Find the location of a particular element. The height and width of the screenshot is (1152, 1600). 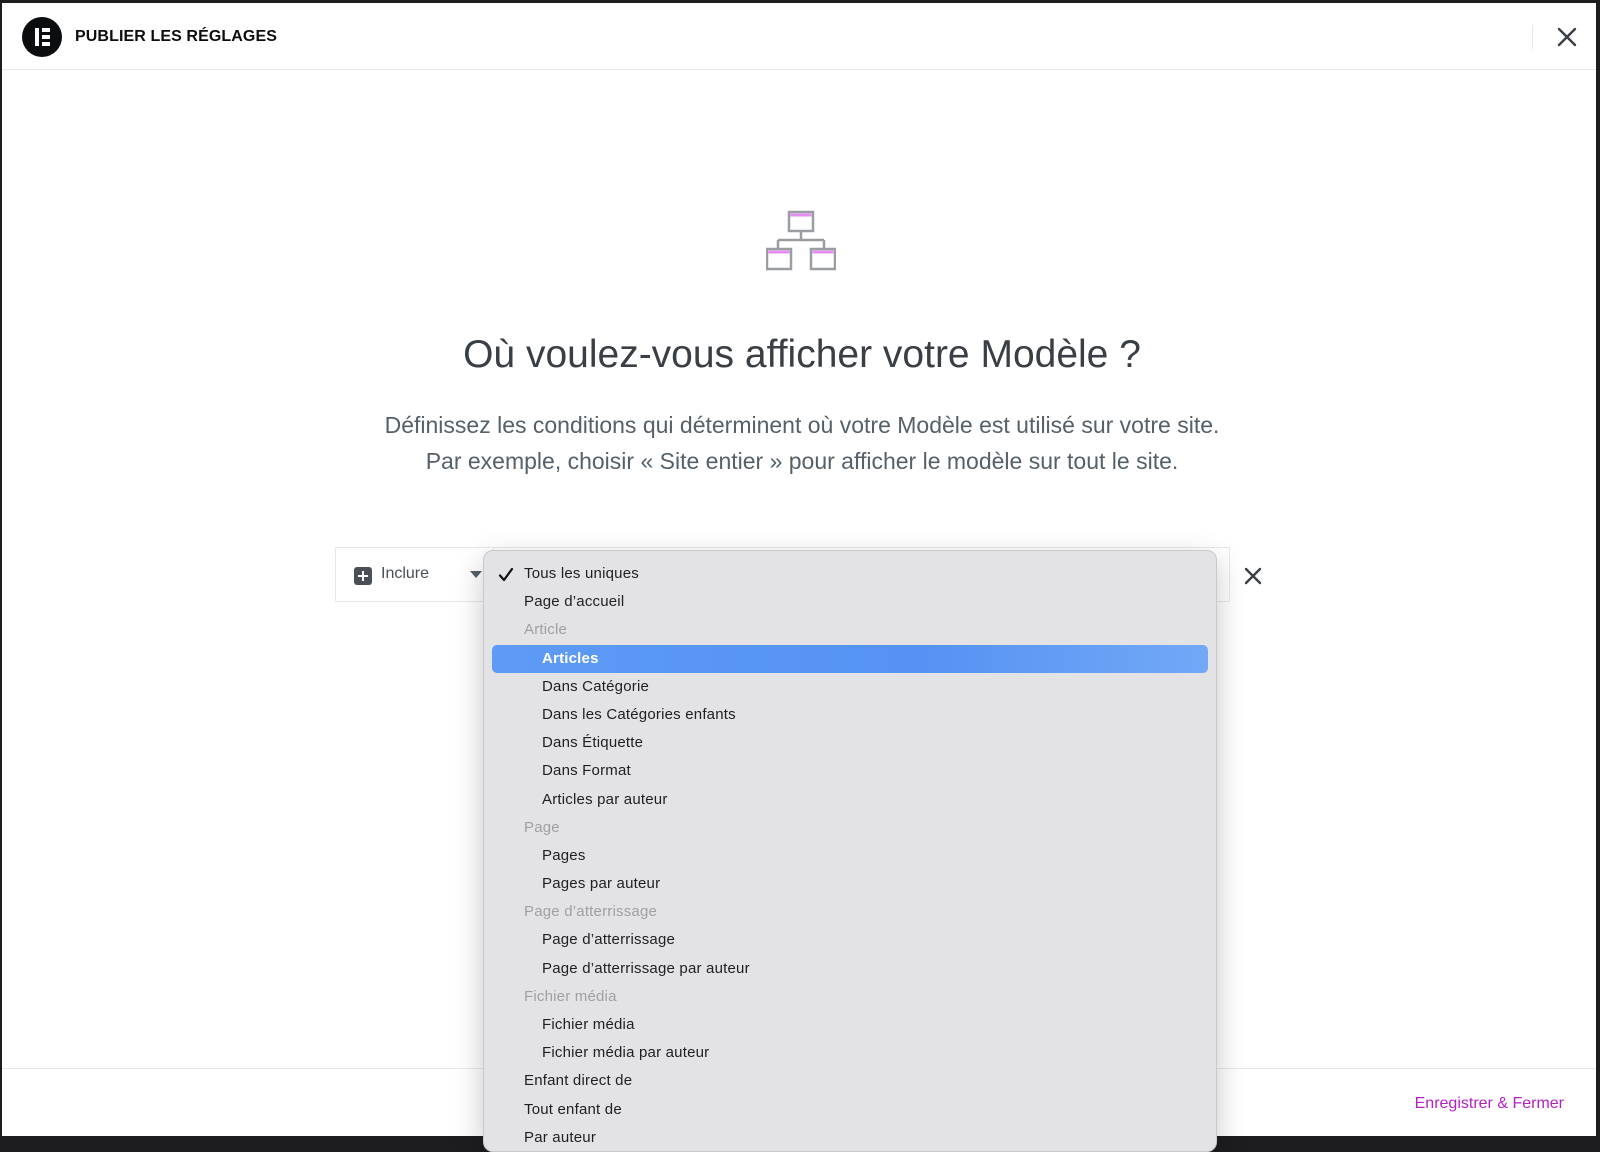

dropdown-option-label: Articles par auteur is located at coordinates (605, 799).